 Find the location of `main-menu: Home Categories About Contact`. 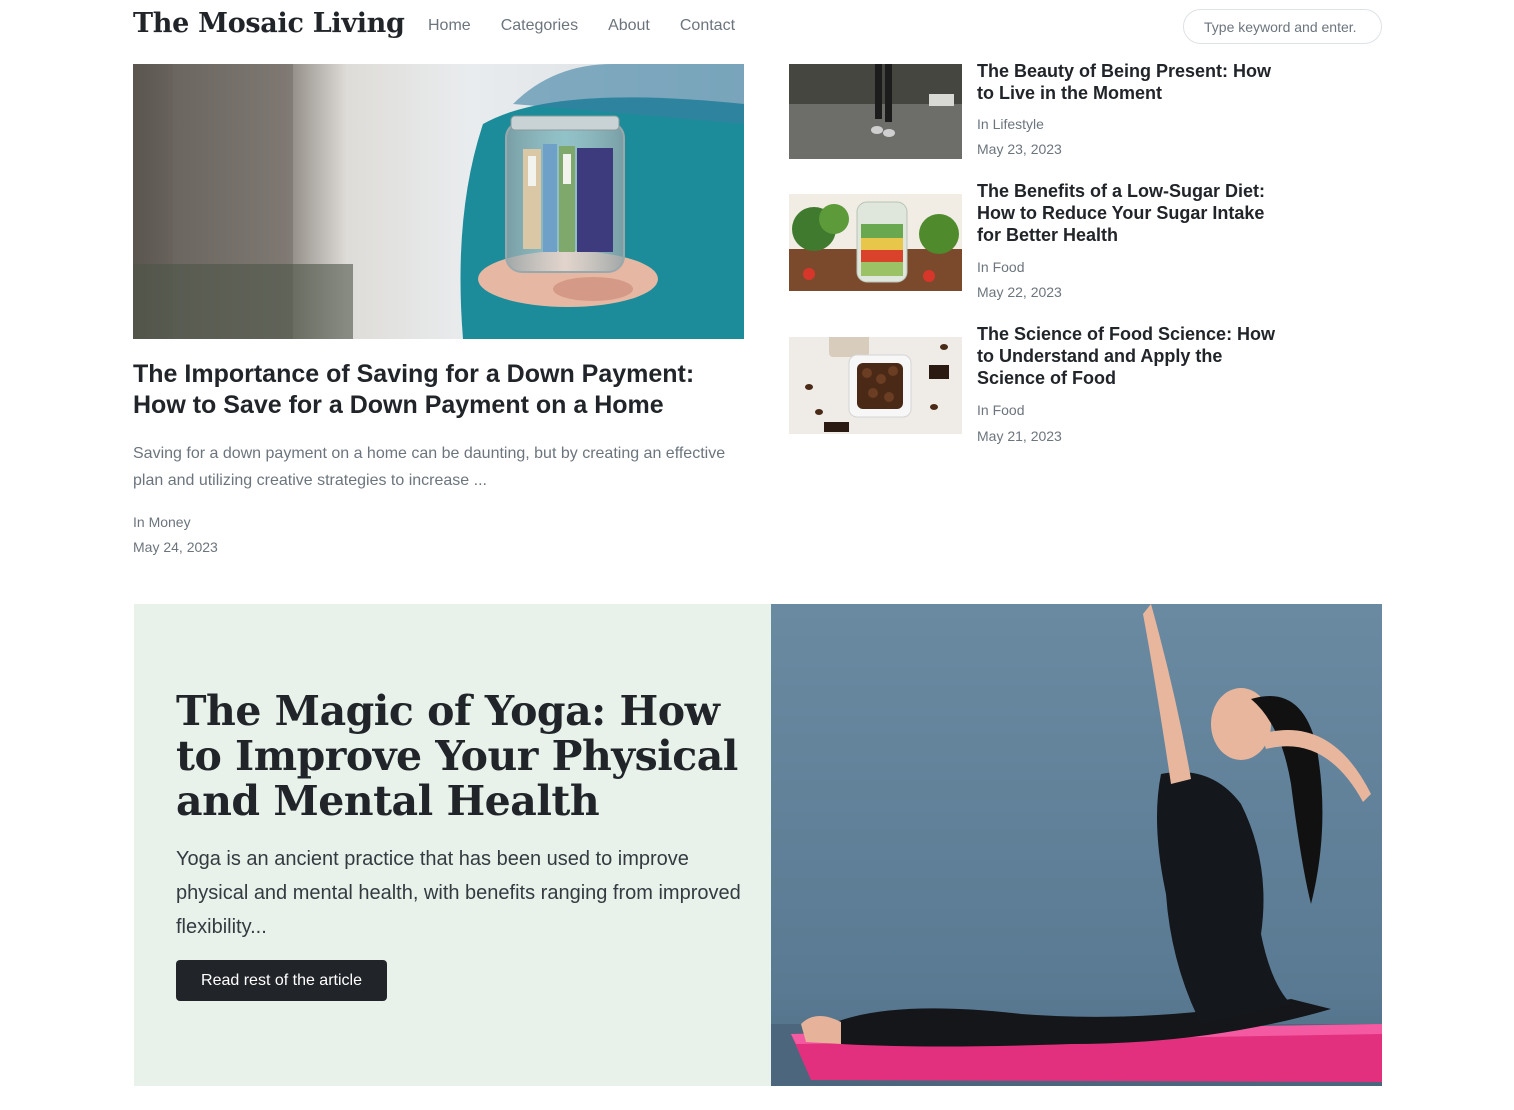

main-menu: Home Categories About Contact is located at coordinates (596, 26).